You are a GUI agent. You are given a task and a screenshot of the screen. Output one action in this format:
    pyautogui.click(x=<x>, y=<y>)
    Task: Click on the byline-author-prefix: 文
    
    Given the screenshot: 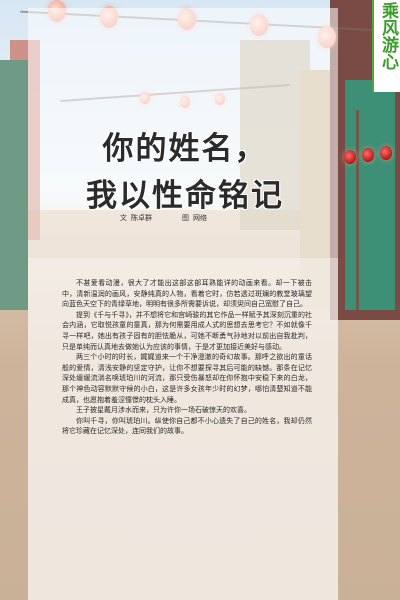 What is the action you would take?
    pyautogui.click(x=123, y=218)
    